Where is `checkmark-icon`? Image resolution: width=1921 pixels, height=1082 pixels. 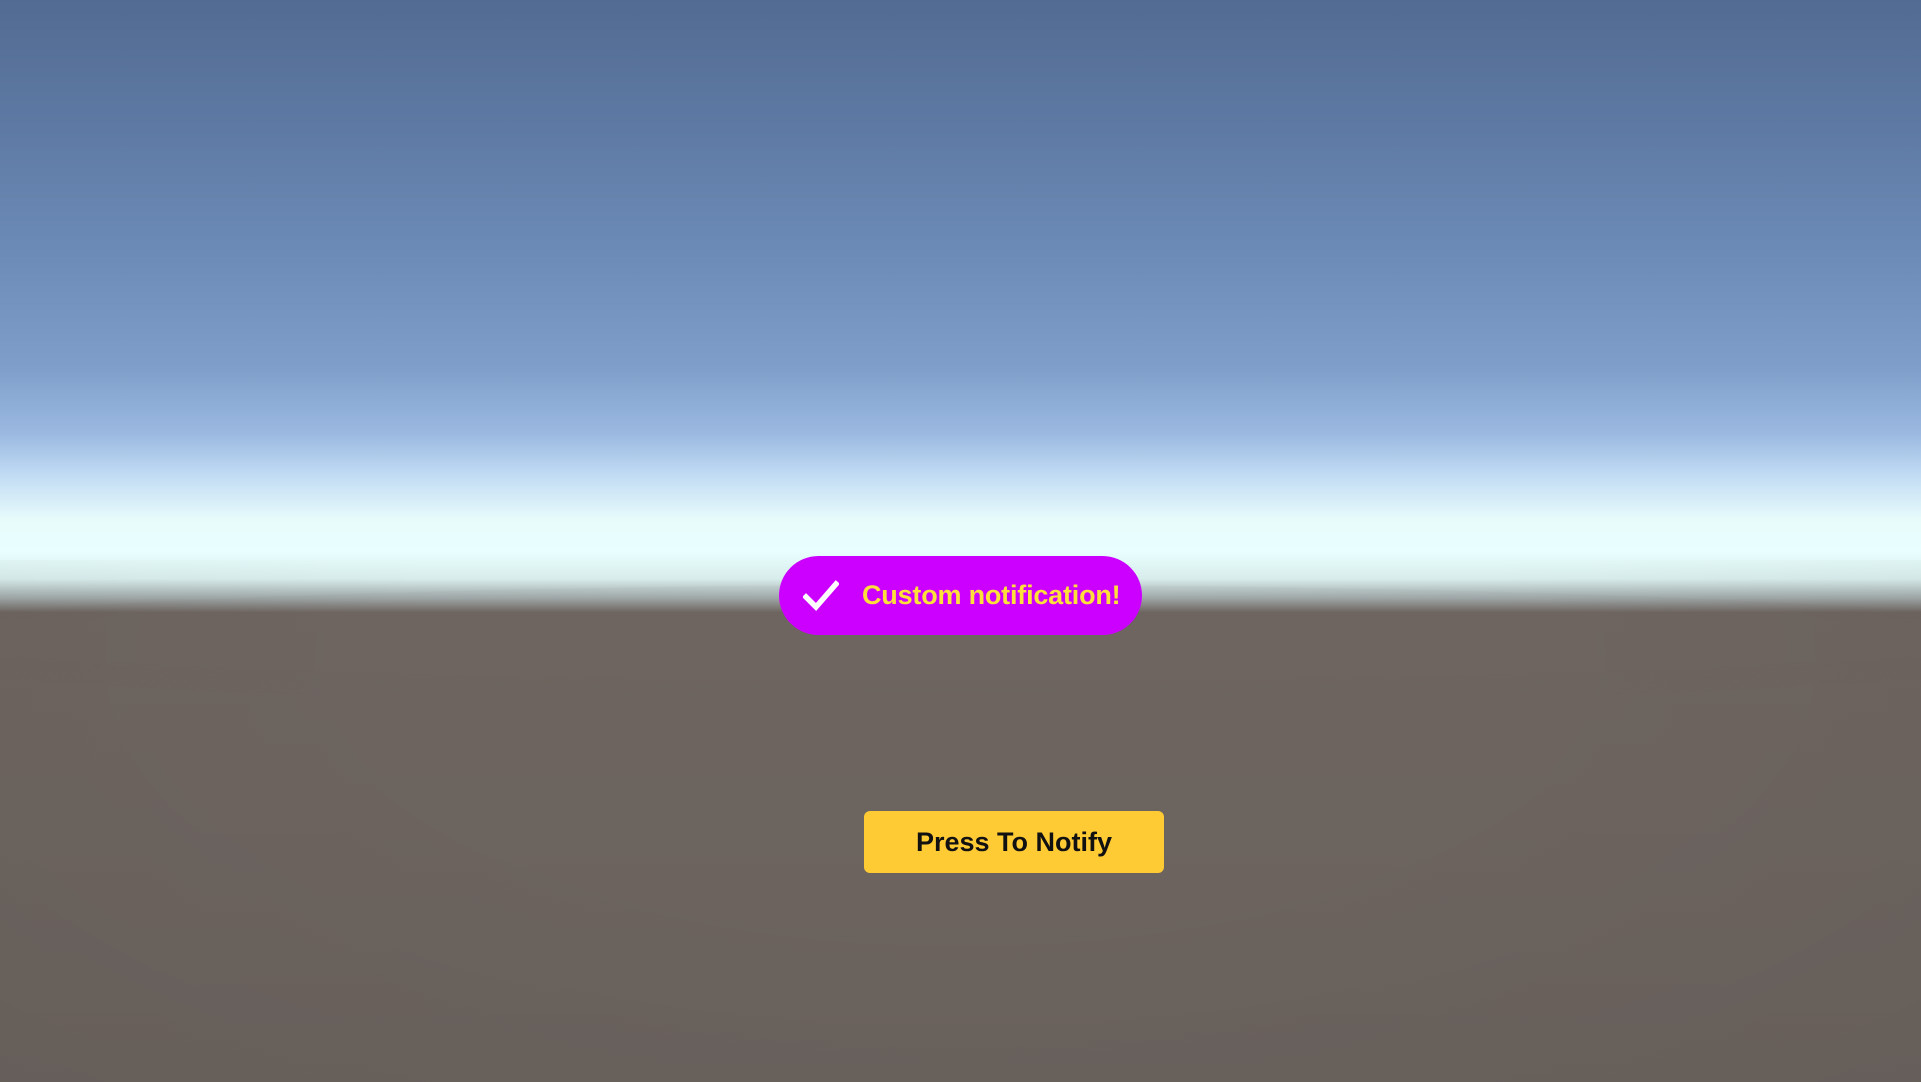 checkmark-icon is located at coordinates (821, 596).